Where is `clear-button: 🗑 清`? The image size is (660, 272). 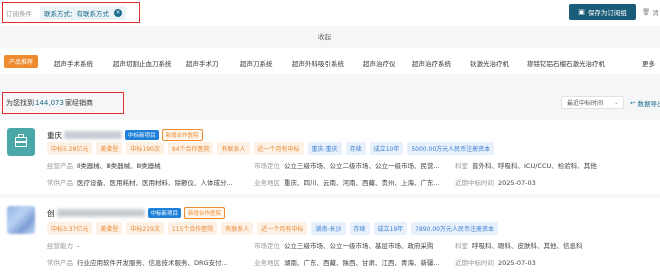
clear-button: 🗑 清 is located at coordinates (650, 12).